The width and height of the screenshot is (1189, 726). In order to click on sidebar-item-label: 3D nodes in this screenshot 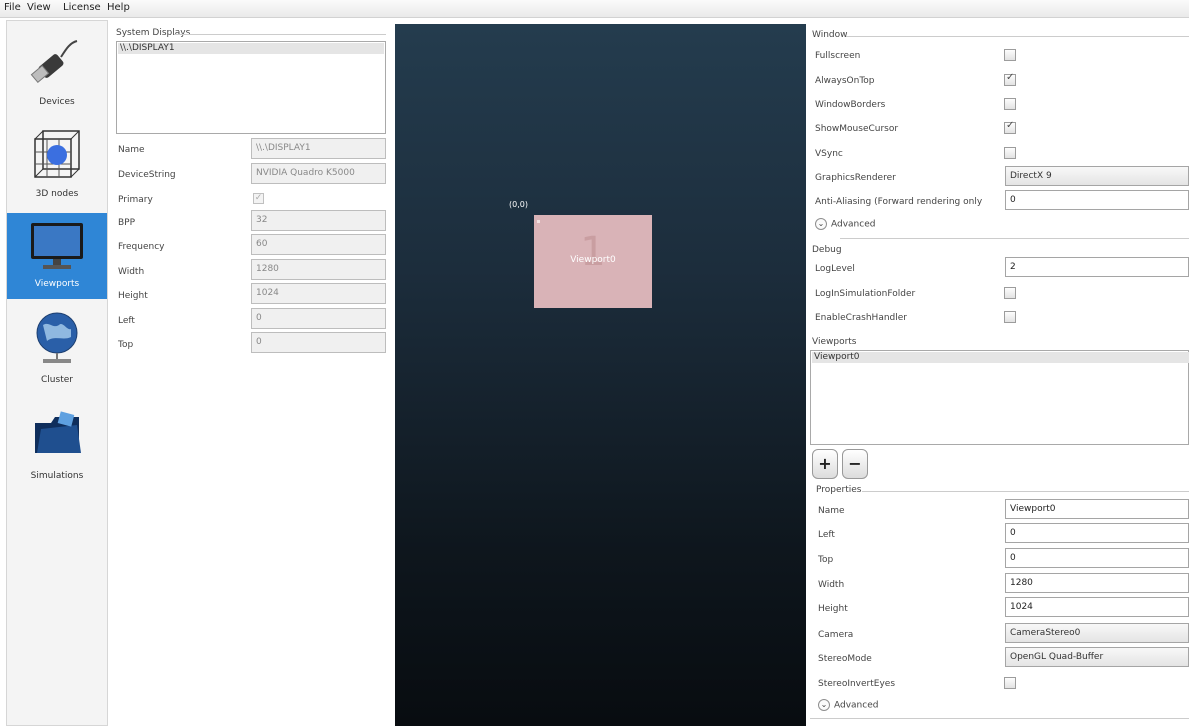, I will do `click(57, 194)`.